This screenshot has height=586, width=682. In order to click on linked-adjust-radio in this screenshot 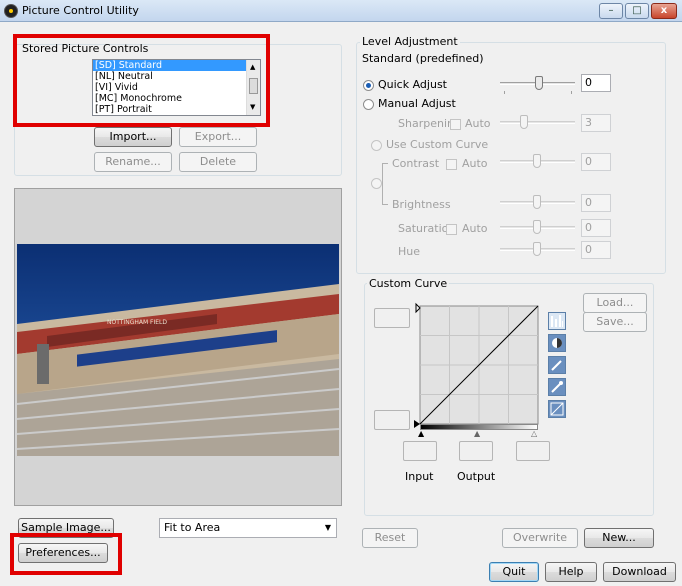, I will do `click(376, 183)`.